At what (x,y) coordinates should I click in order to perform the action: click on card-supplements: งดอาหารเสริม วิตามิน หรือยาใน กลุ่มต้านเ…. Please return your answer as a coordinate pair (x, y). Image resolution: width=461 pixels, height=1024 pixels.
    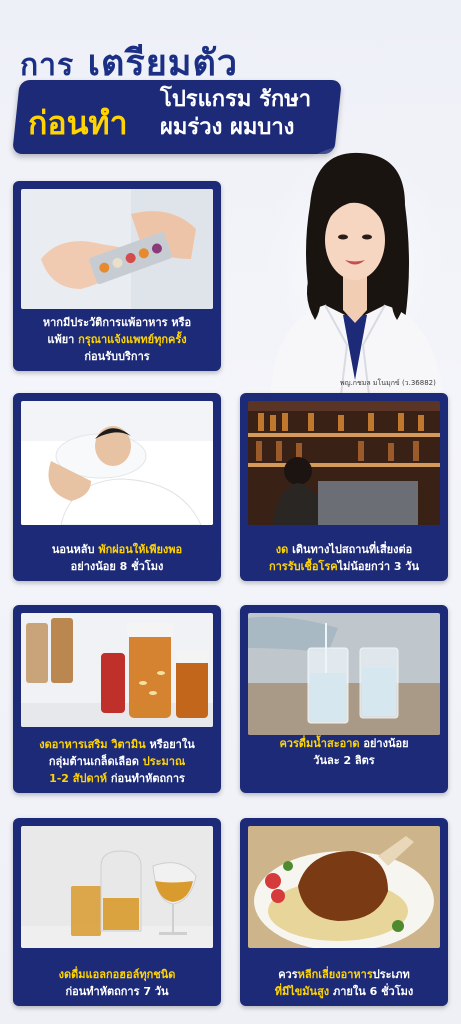
    Looking at the image, I should click on (117, 699).